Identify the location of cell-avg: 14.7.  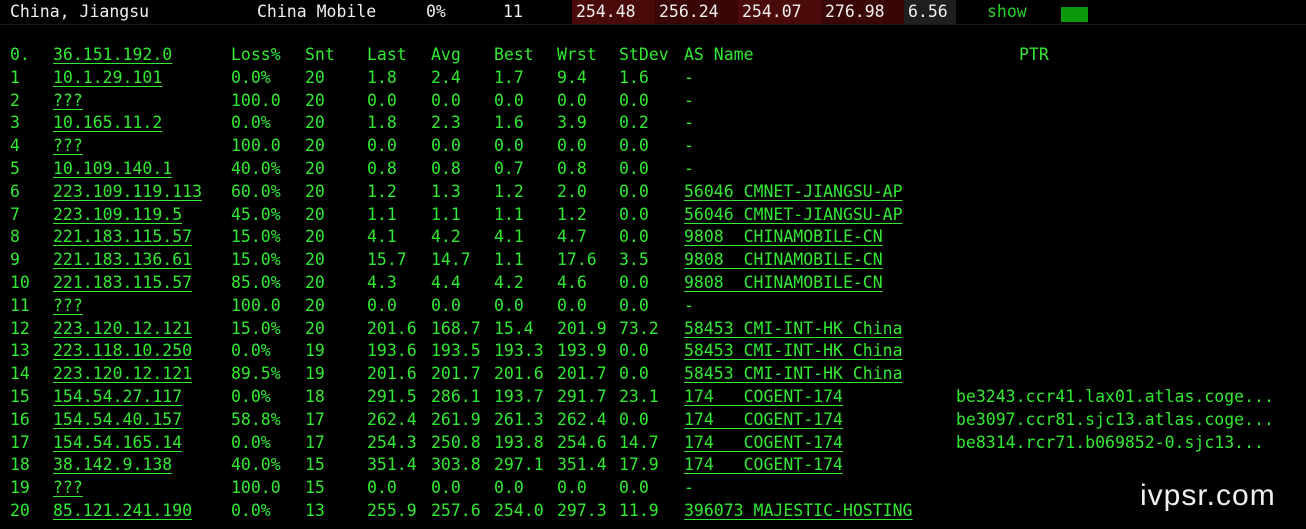
(451, 260).